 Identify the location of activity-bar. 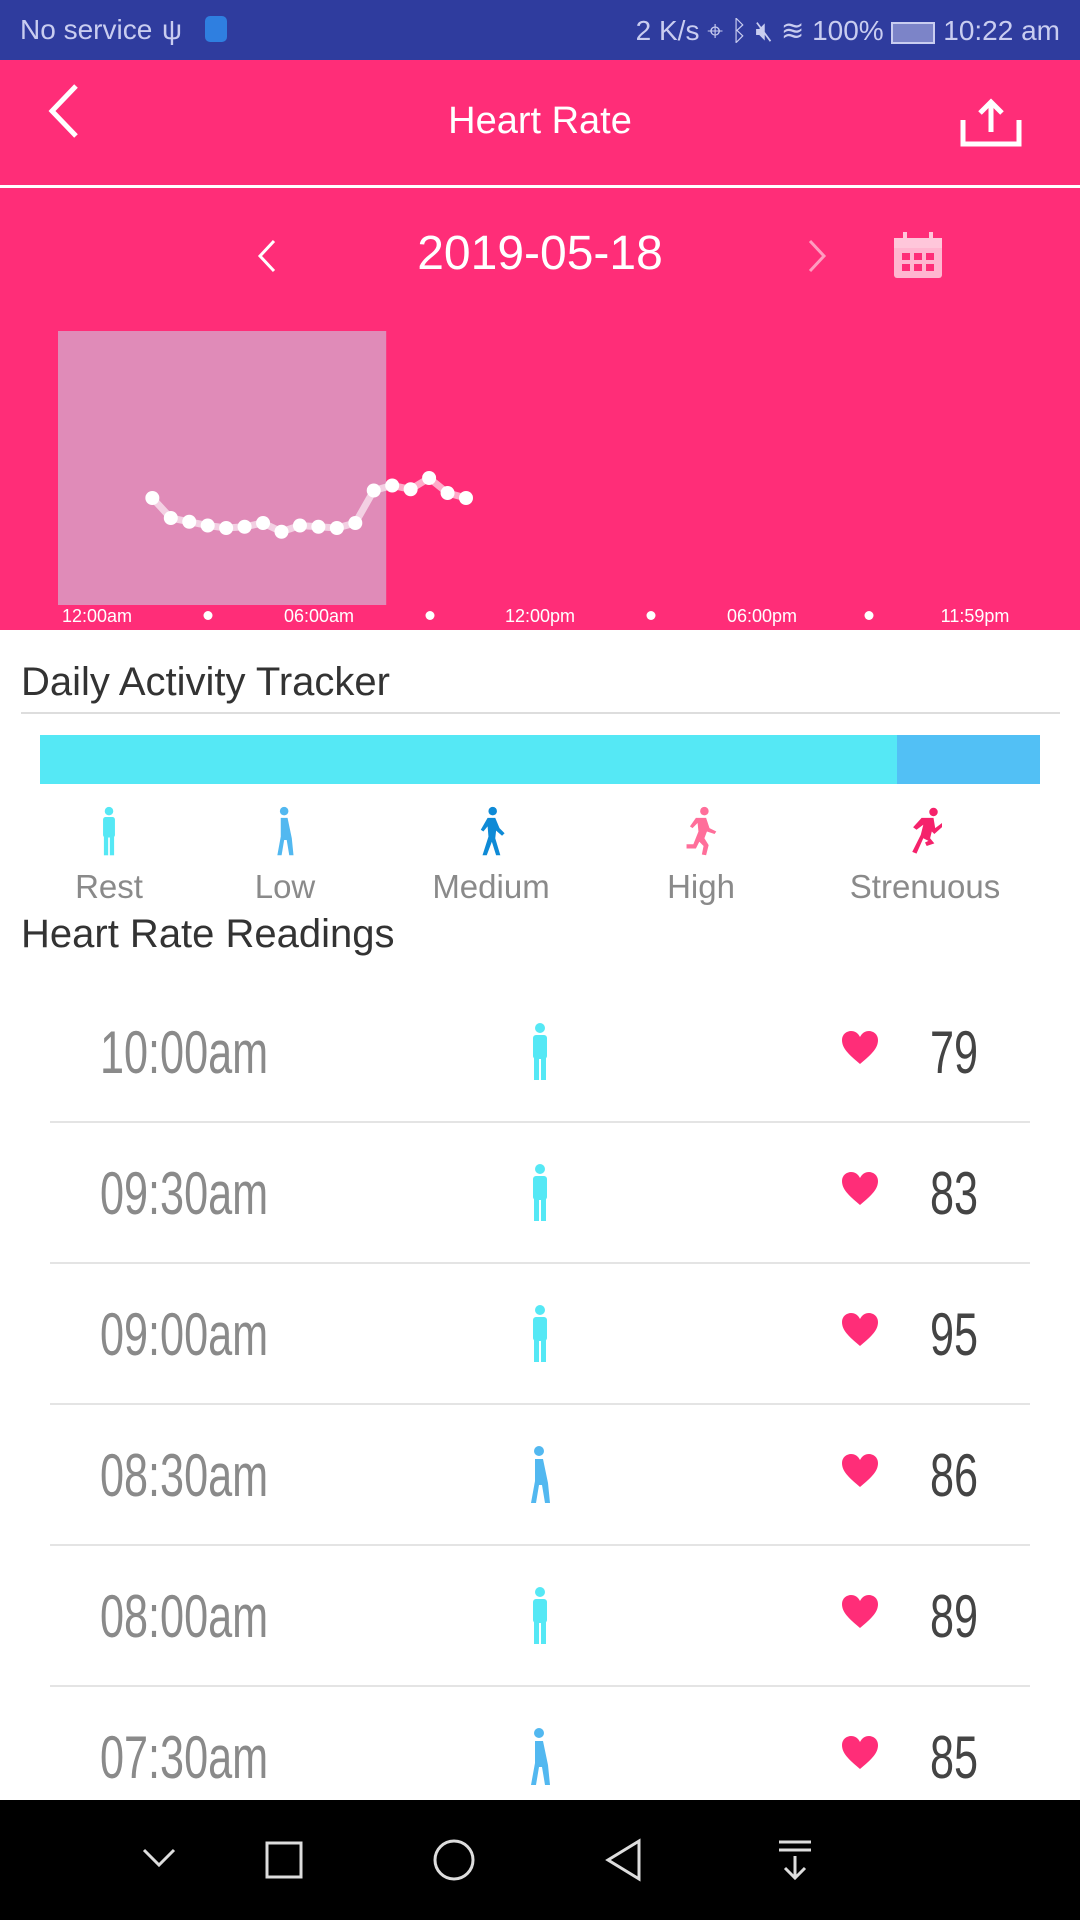
(540, 759).